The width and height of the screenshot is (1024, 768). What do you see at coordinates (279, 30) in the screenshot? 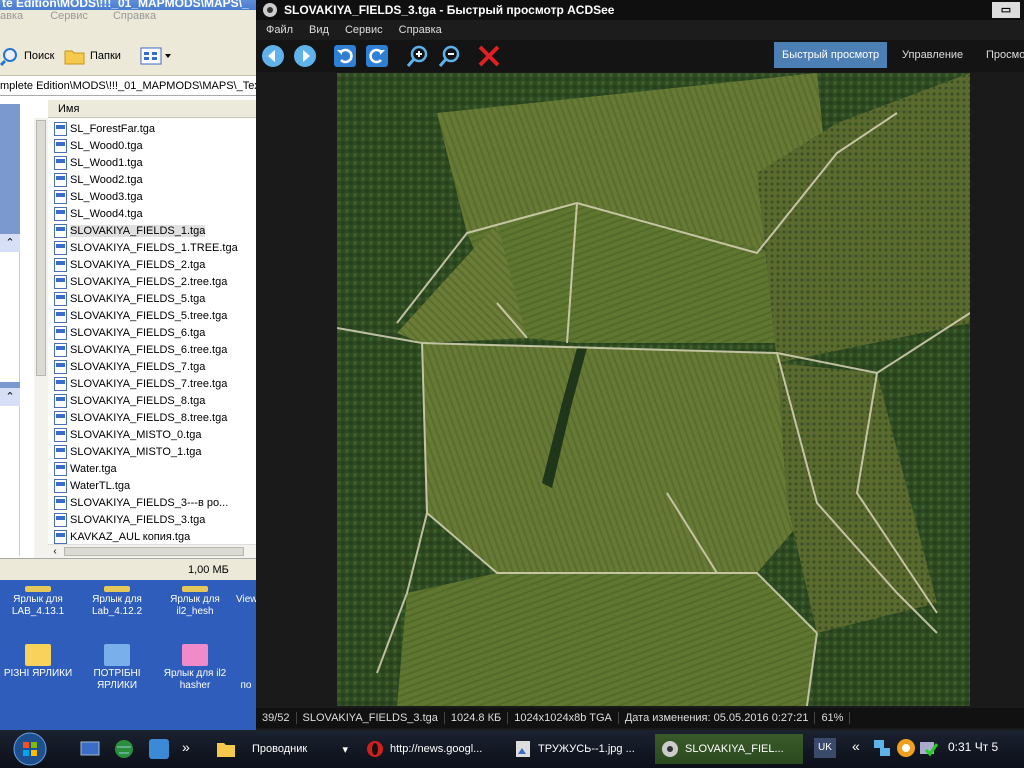
I see `menu-file: Файл` at bounding box center [279, 30].